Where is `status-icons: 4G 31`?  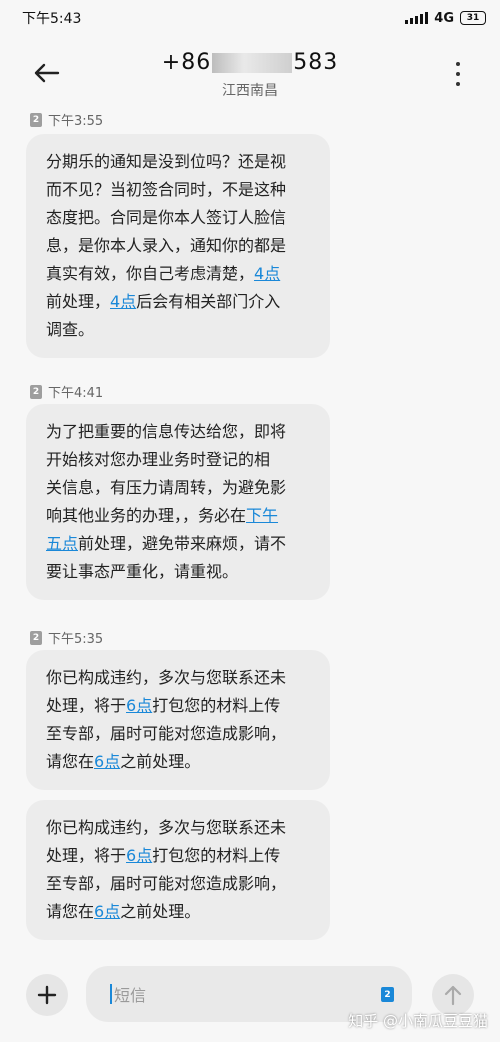 status-icons: 4G 31 is located at coordinates (445, 18).